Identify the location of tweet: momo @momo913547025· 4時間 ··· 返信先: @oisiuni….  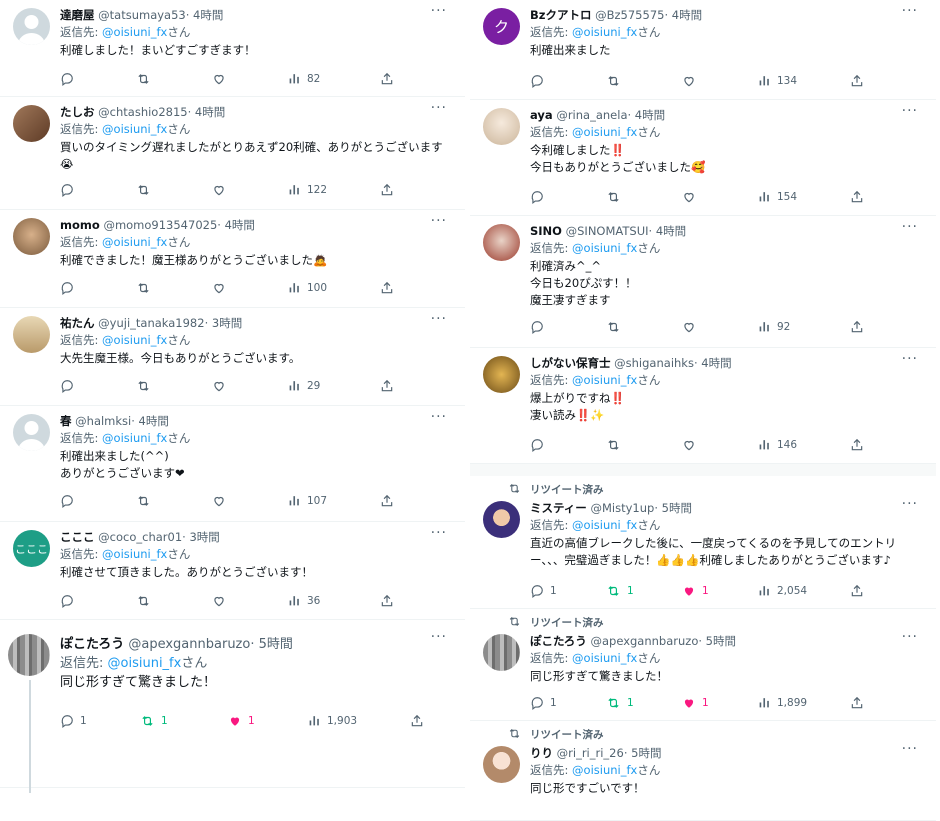
(232, 259).